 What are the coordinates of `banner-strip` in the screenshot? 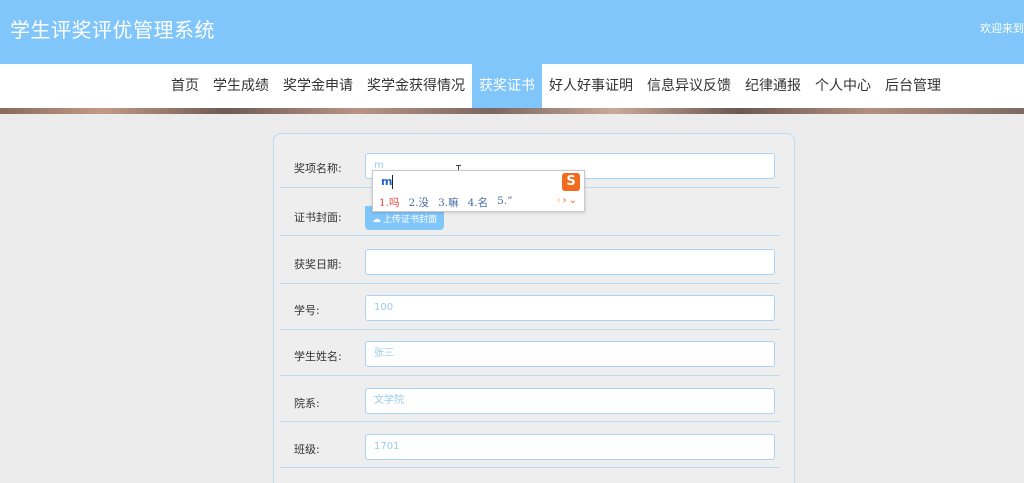 It's located at (512, 111).